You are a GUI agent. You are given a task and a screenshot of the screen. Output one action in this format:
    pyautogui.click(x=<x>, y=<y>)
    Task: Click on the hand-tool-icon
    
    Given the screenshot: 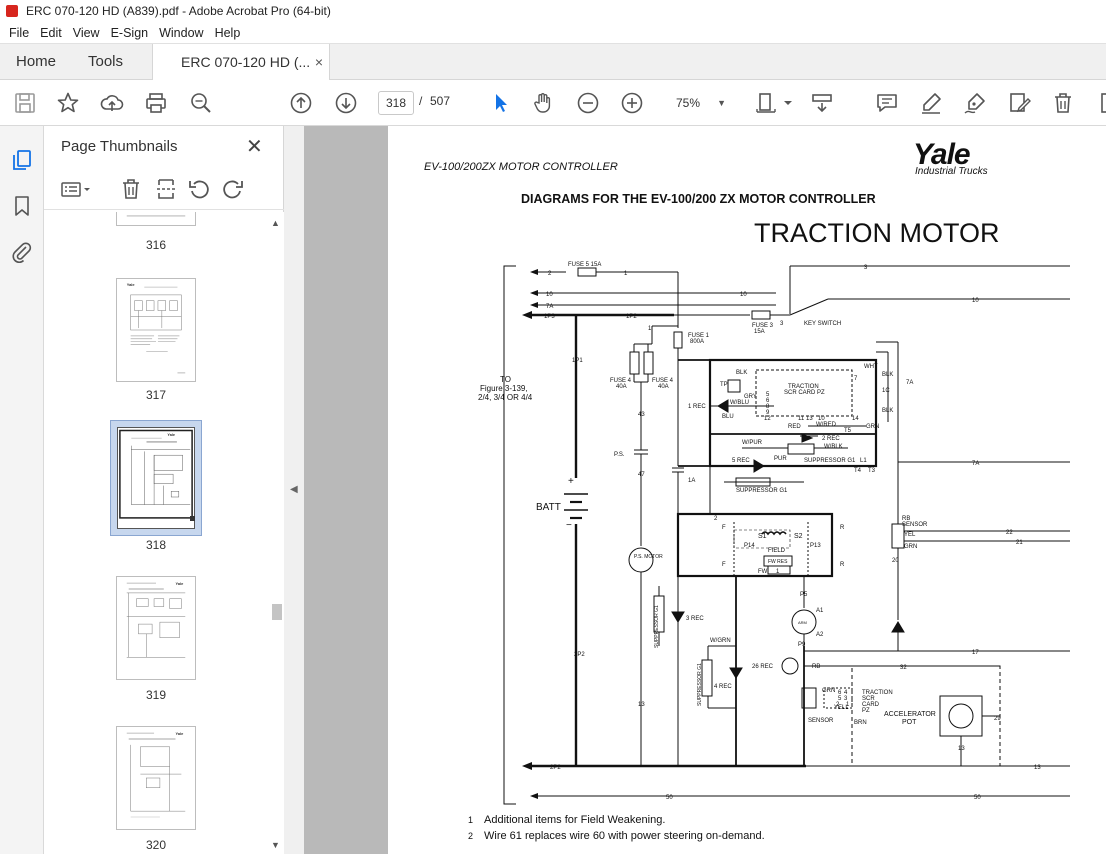 What is the action you would take?
    pyautogui.click(x=543, y=103)
    